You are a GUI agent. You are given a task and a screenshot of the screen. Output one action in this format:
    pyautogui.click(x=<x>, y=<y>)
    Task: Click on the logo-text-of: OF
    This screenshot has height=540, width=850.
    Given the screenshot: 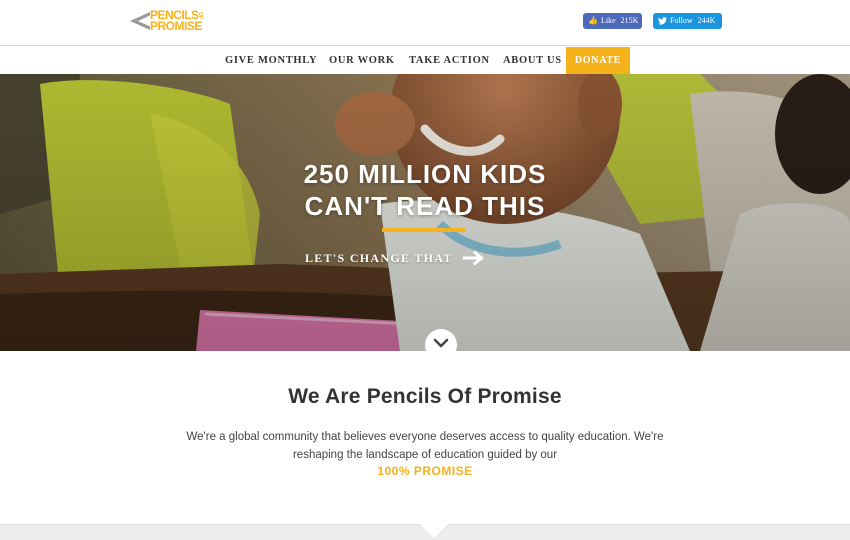 What is the action you would take?
    pyautogui.click(x=200, y=15)
    